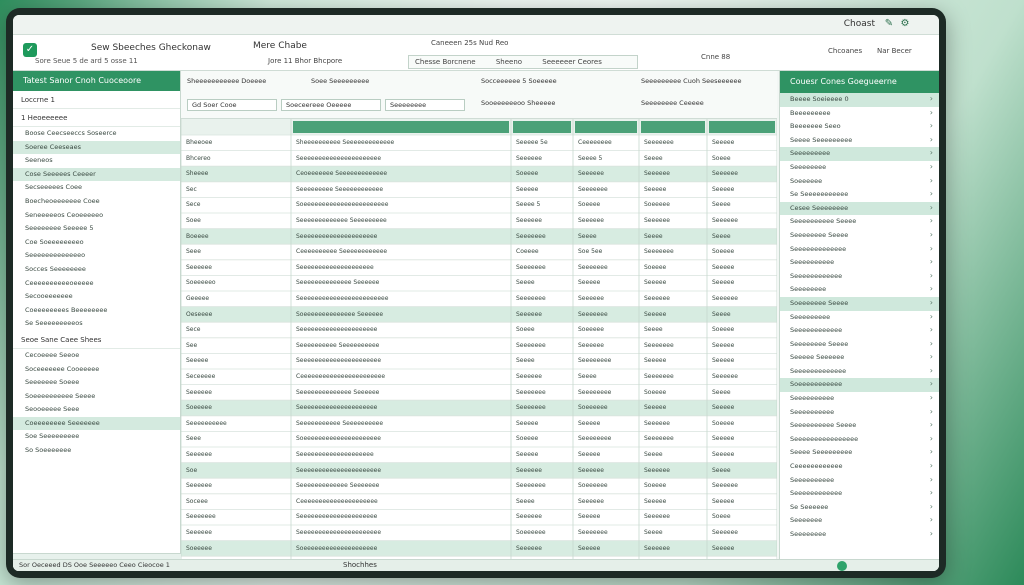 The image size is (1024, 585). I want to click on table-cell: Seeeeeeeeeeeeeeeeeeeeeeee, so click(402, 298).